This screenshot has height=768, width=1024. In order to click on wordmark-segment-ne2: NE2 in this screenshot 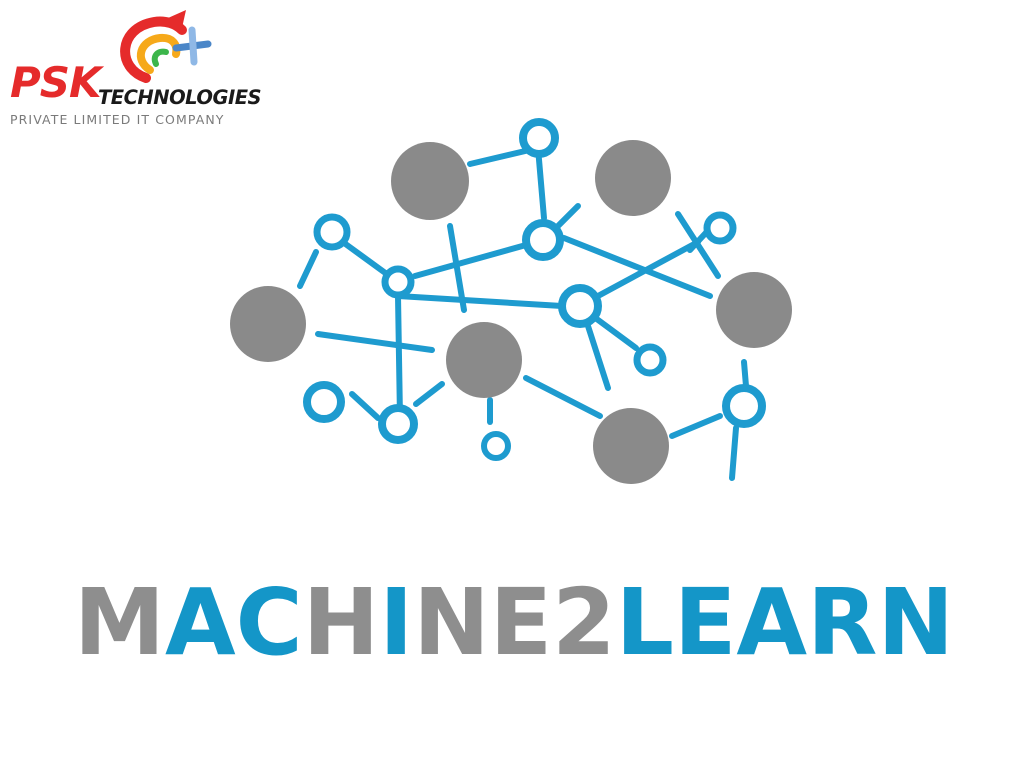, I will do `click(514, 622)`.